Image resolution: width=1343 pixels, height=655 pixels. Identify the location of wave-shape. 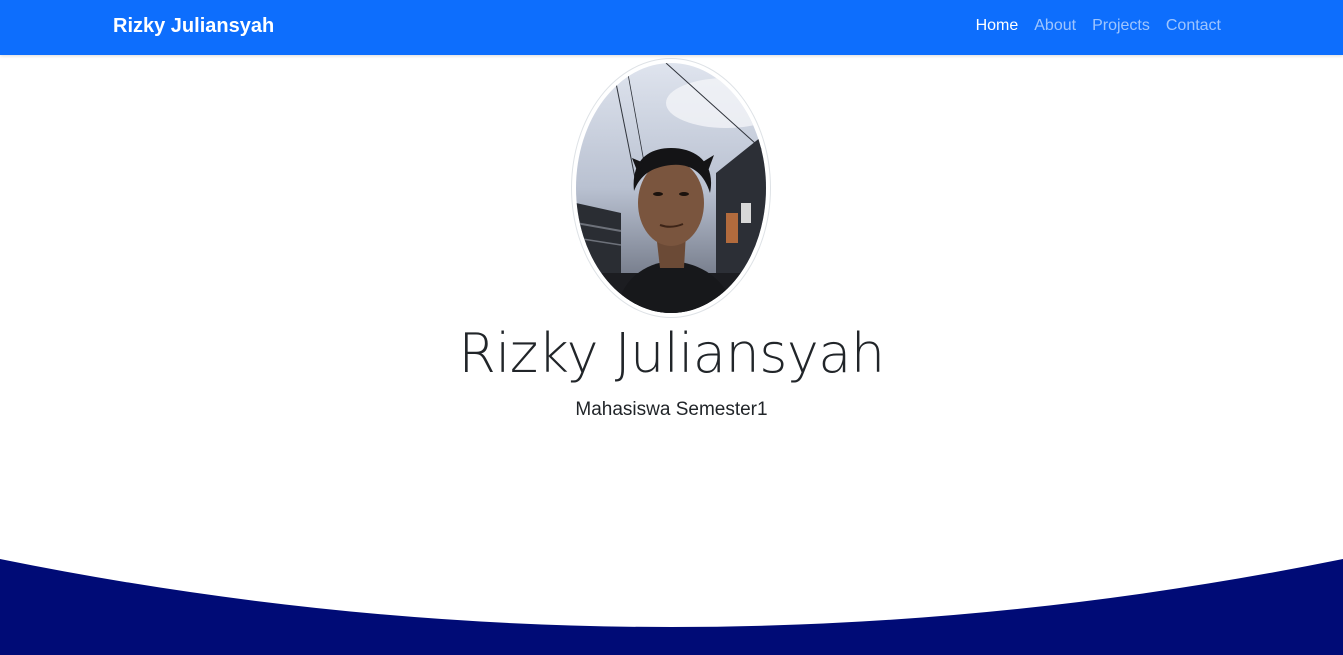
(671, 607).